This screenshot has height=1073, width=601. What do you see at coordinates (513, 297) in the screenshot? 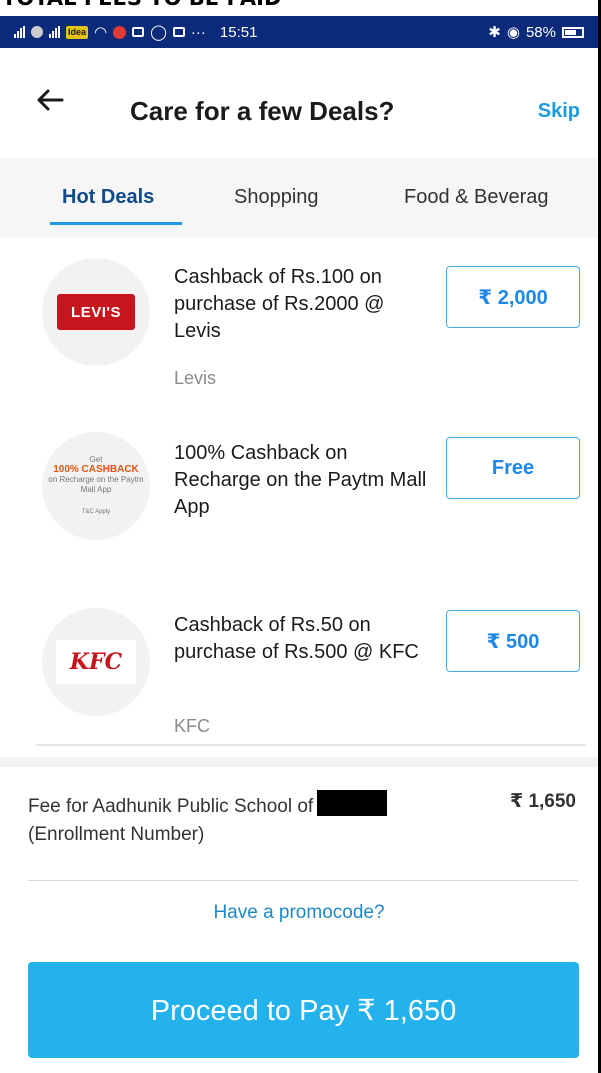
I see `deal-price-button: ₹ 2,000` at bounding box center [513, 297].